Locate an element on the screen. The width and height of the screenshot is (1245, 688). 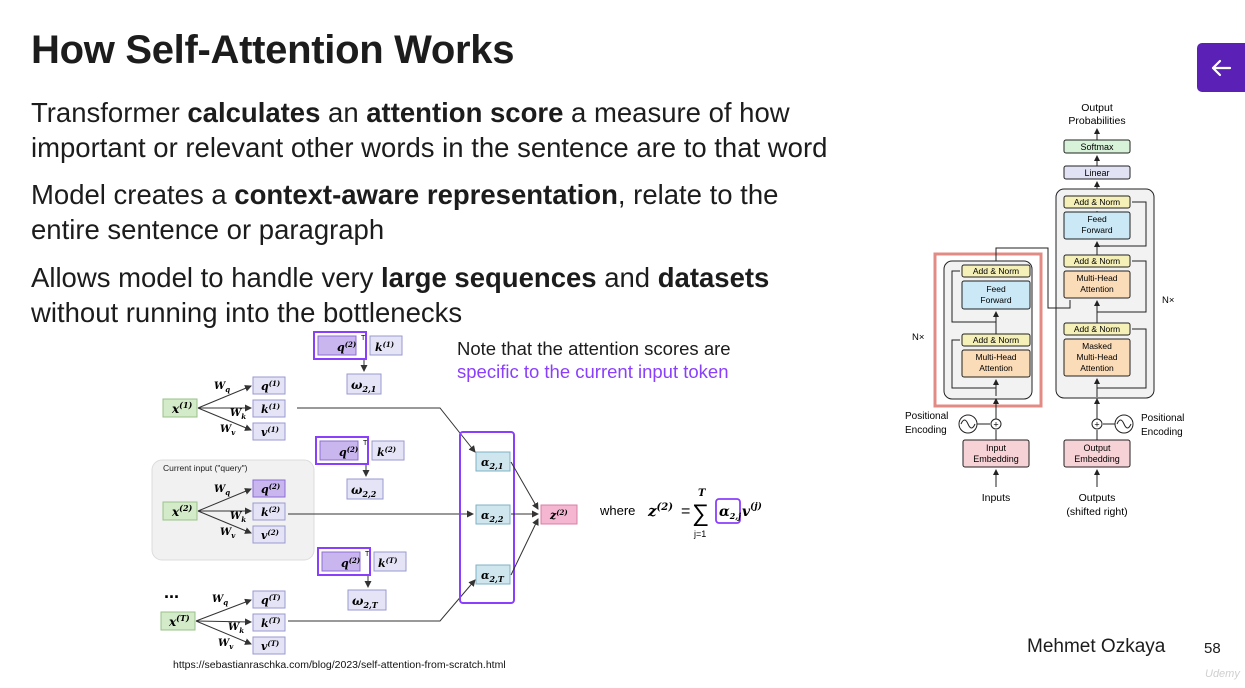
decoder-nx-label: N× is located at coordinates (1168, 300).